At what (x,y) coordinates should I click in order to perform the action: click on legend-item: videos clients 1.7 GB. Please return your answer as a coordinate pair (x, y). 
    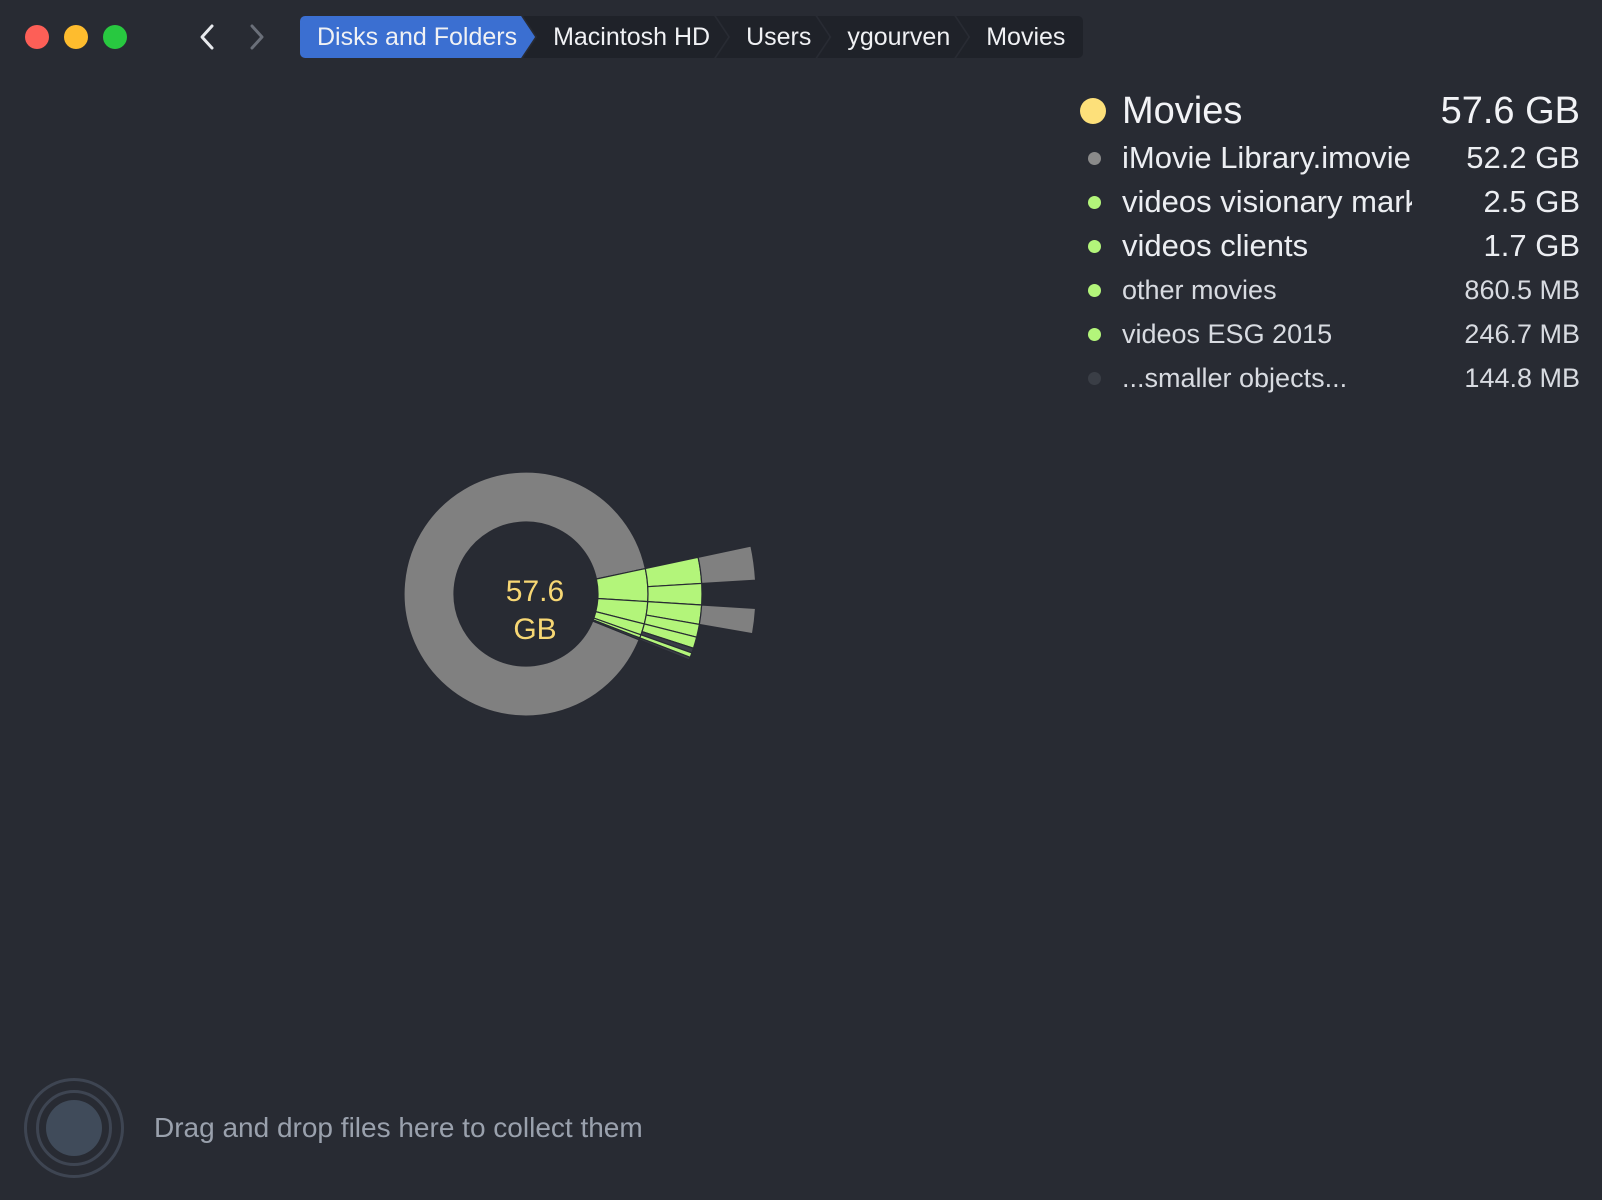
    Looking at the image, I should click on (1330, 246).